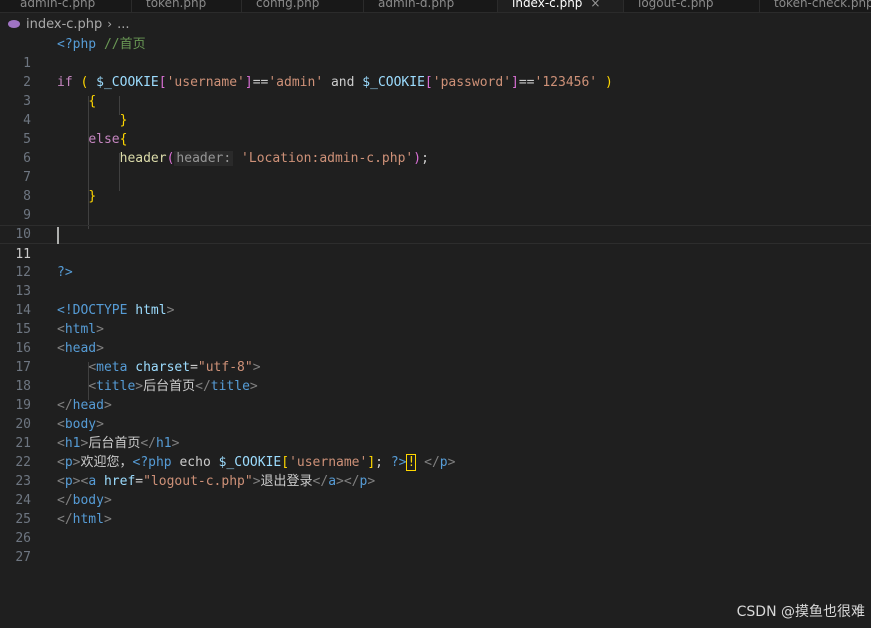 Image resolution: width=871 pixels, height=628 pixels. What do you see at coordinates (230, 386) in the screenshot?
I see `tag-name: title` at bounding box center [230, 386].